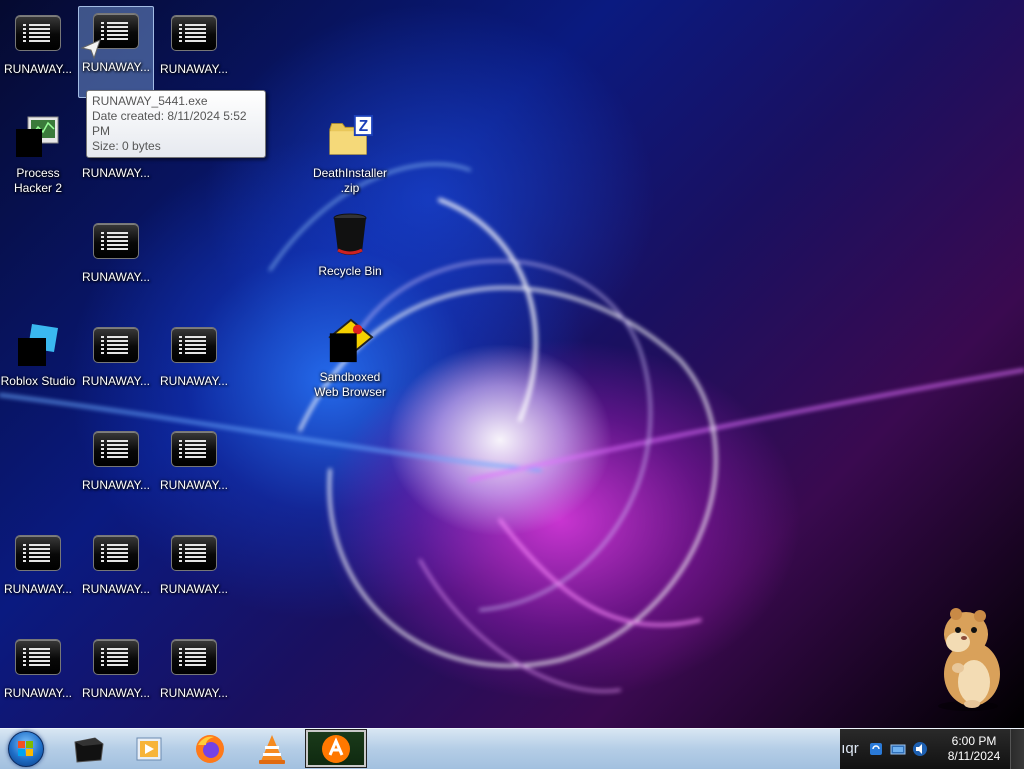  I want to click on desktop-icon-label: DeathInstaller.zip, so click(350, 180).